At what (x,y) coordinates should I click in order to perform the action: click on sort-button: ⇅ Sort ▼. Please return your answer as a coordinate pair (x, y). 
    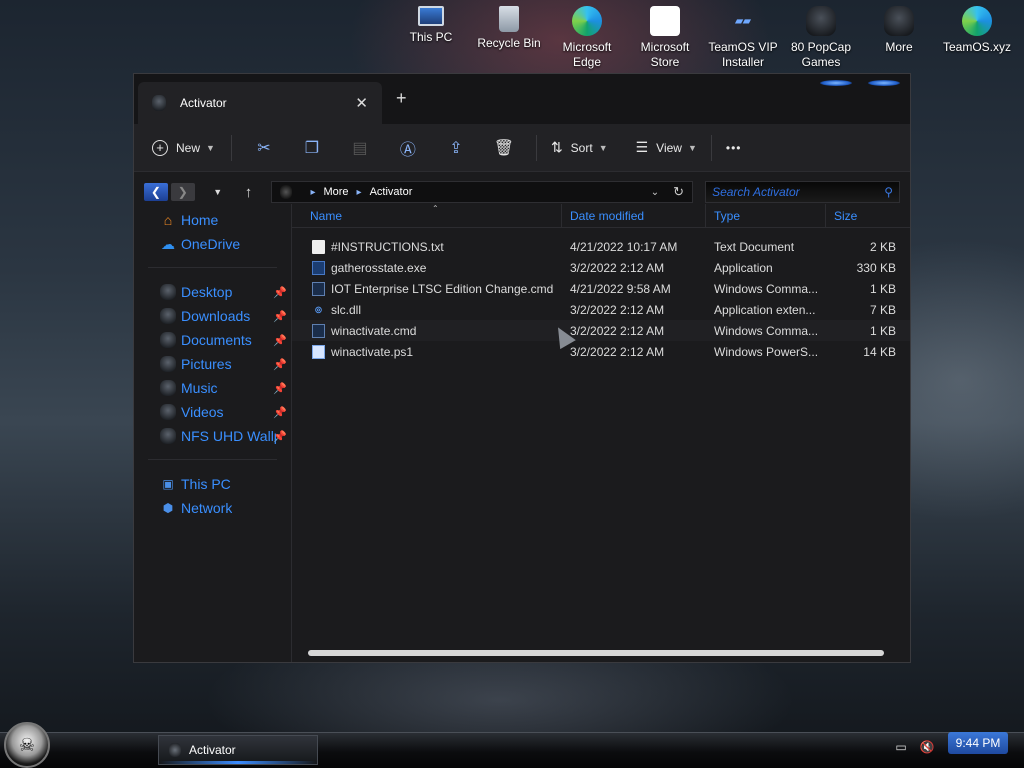
    Looking at the image, I should click on (579, 147).